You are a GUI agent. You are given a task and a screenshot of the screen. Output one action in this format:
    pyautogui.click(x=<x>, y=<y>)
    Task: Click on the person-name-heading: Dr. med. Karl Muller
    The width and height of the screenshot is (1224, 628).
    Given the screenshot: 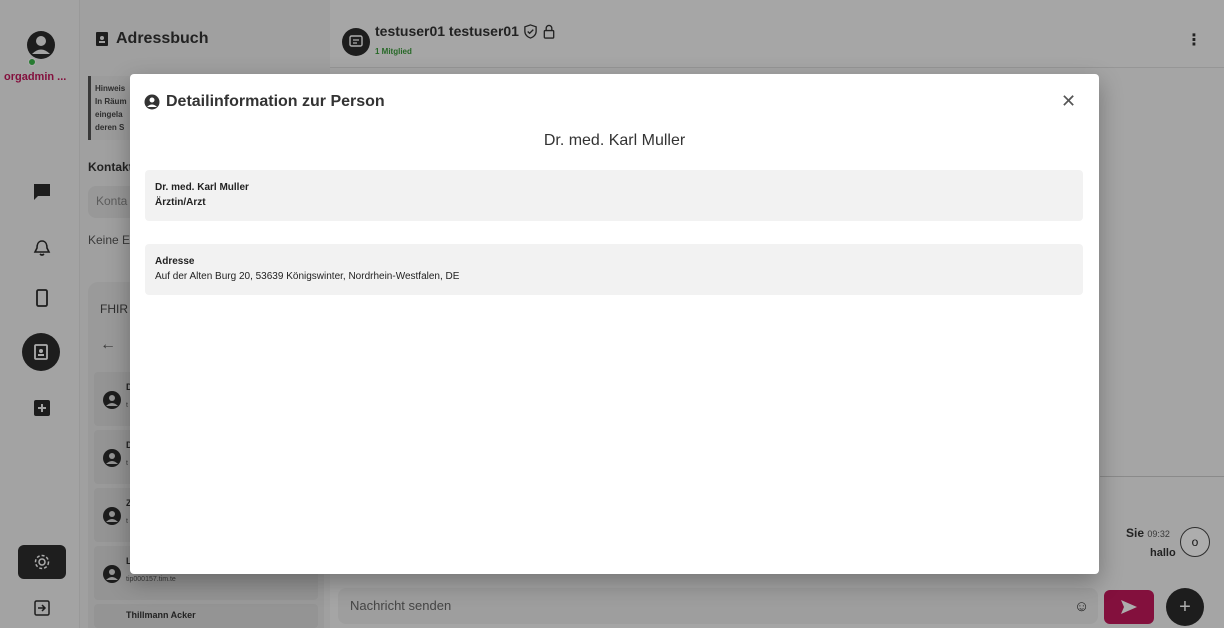 What is the action you would take?
    pyautogui.click(x=614, y=140)
    